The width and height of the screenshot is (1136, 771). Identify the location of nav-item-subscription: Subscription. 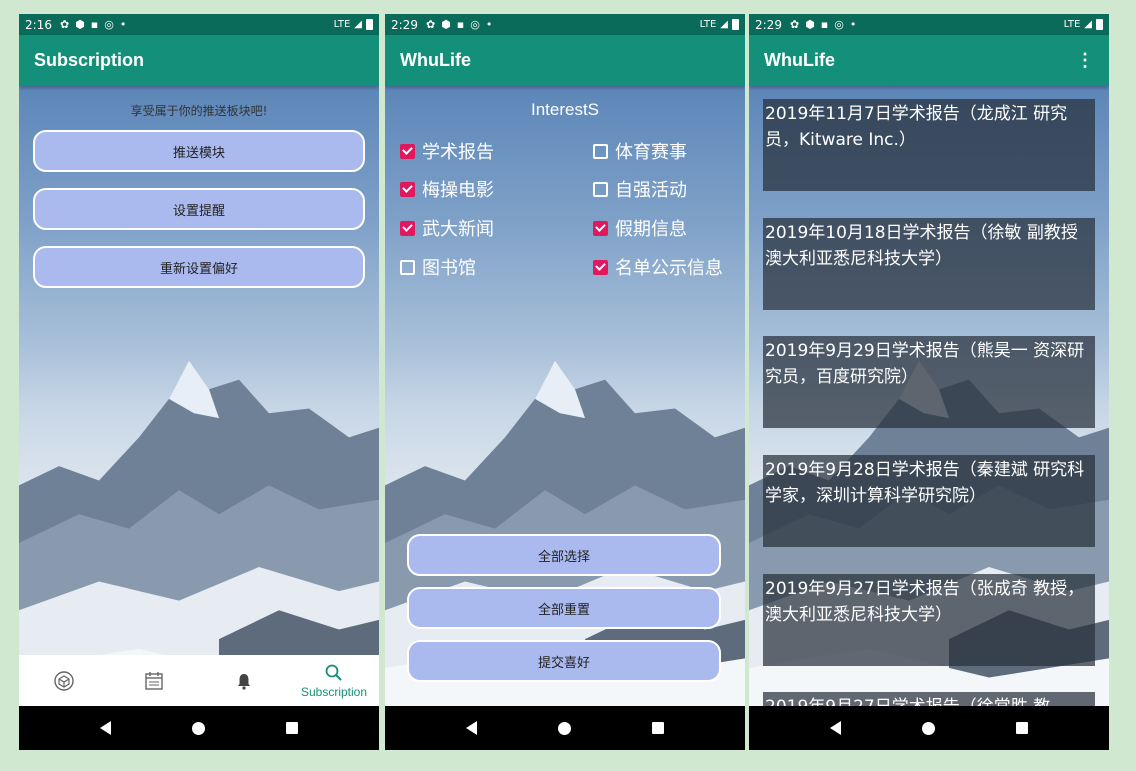
(334, 680).